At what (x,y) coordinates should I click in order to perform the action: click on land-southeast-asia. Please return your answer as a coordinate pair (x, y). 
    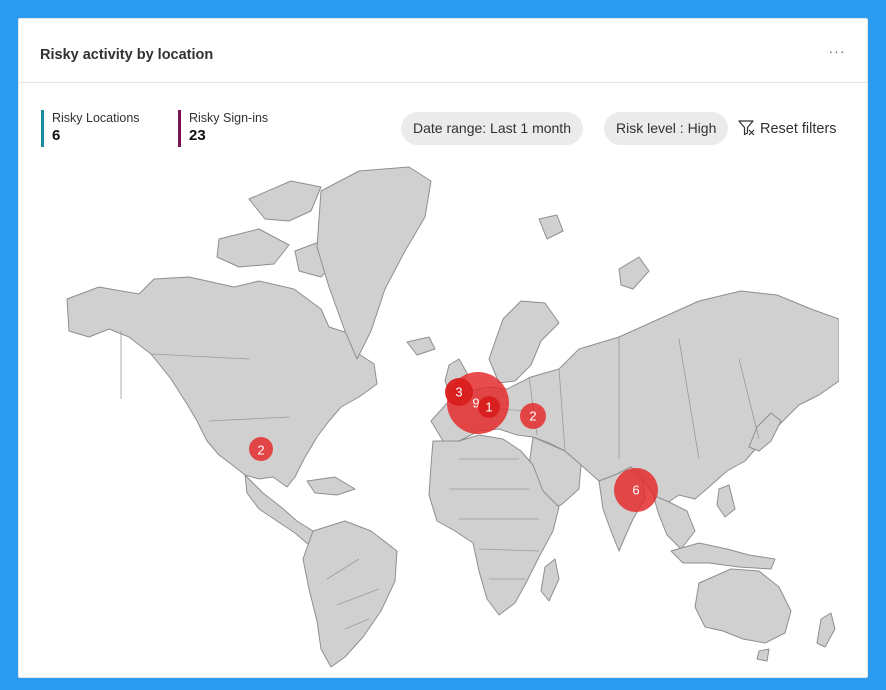
    Looking at the image, I should click on (674, 522).